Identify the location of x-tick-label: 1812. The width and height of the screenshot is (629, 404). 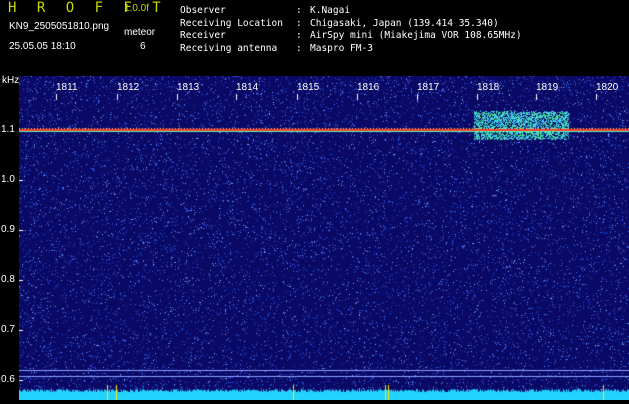
(128, 87).